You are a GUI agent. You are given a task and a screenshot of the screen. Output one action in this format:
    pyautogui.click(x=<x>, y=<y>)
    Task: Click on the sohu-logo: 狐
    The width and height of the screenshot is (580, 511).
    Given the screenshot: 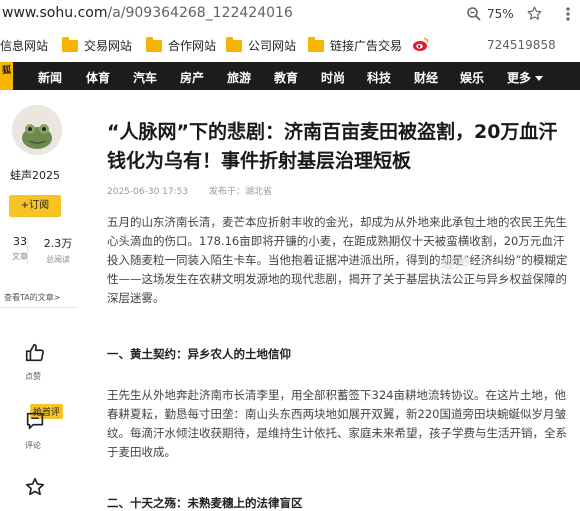 What is the action you would take?
    pyautogui.click(x=6, y=76)
    